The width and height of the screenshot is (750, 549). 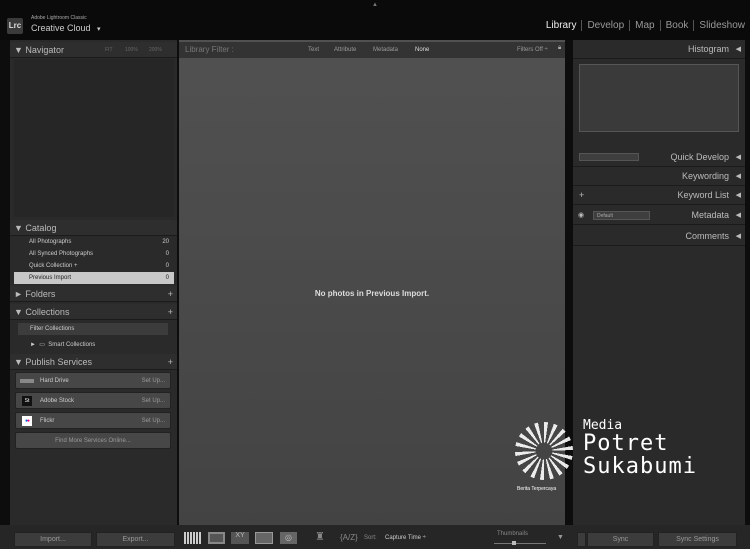 I want to click on library-filter-title: Library Filter :, so click(x=209, y=49).